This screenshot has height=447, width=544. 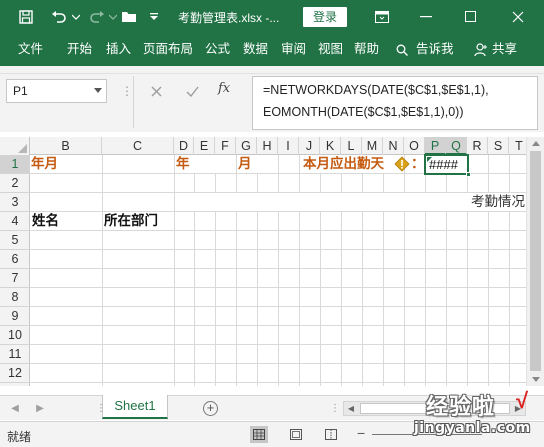 What do you see at coordinates (204, 146) in the screenshot?
I see `column-header-e: E` at bounding box center [204, 146].